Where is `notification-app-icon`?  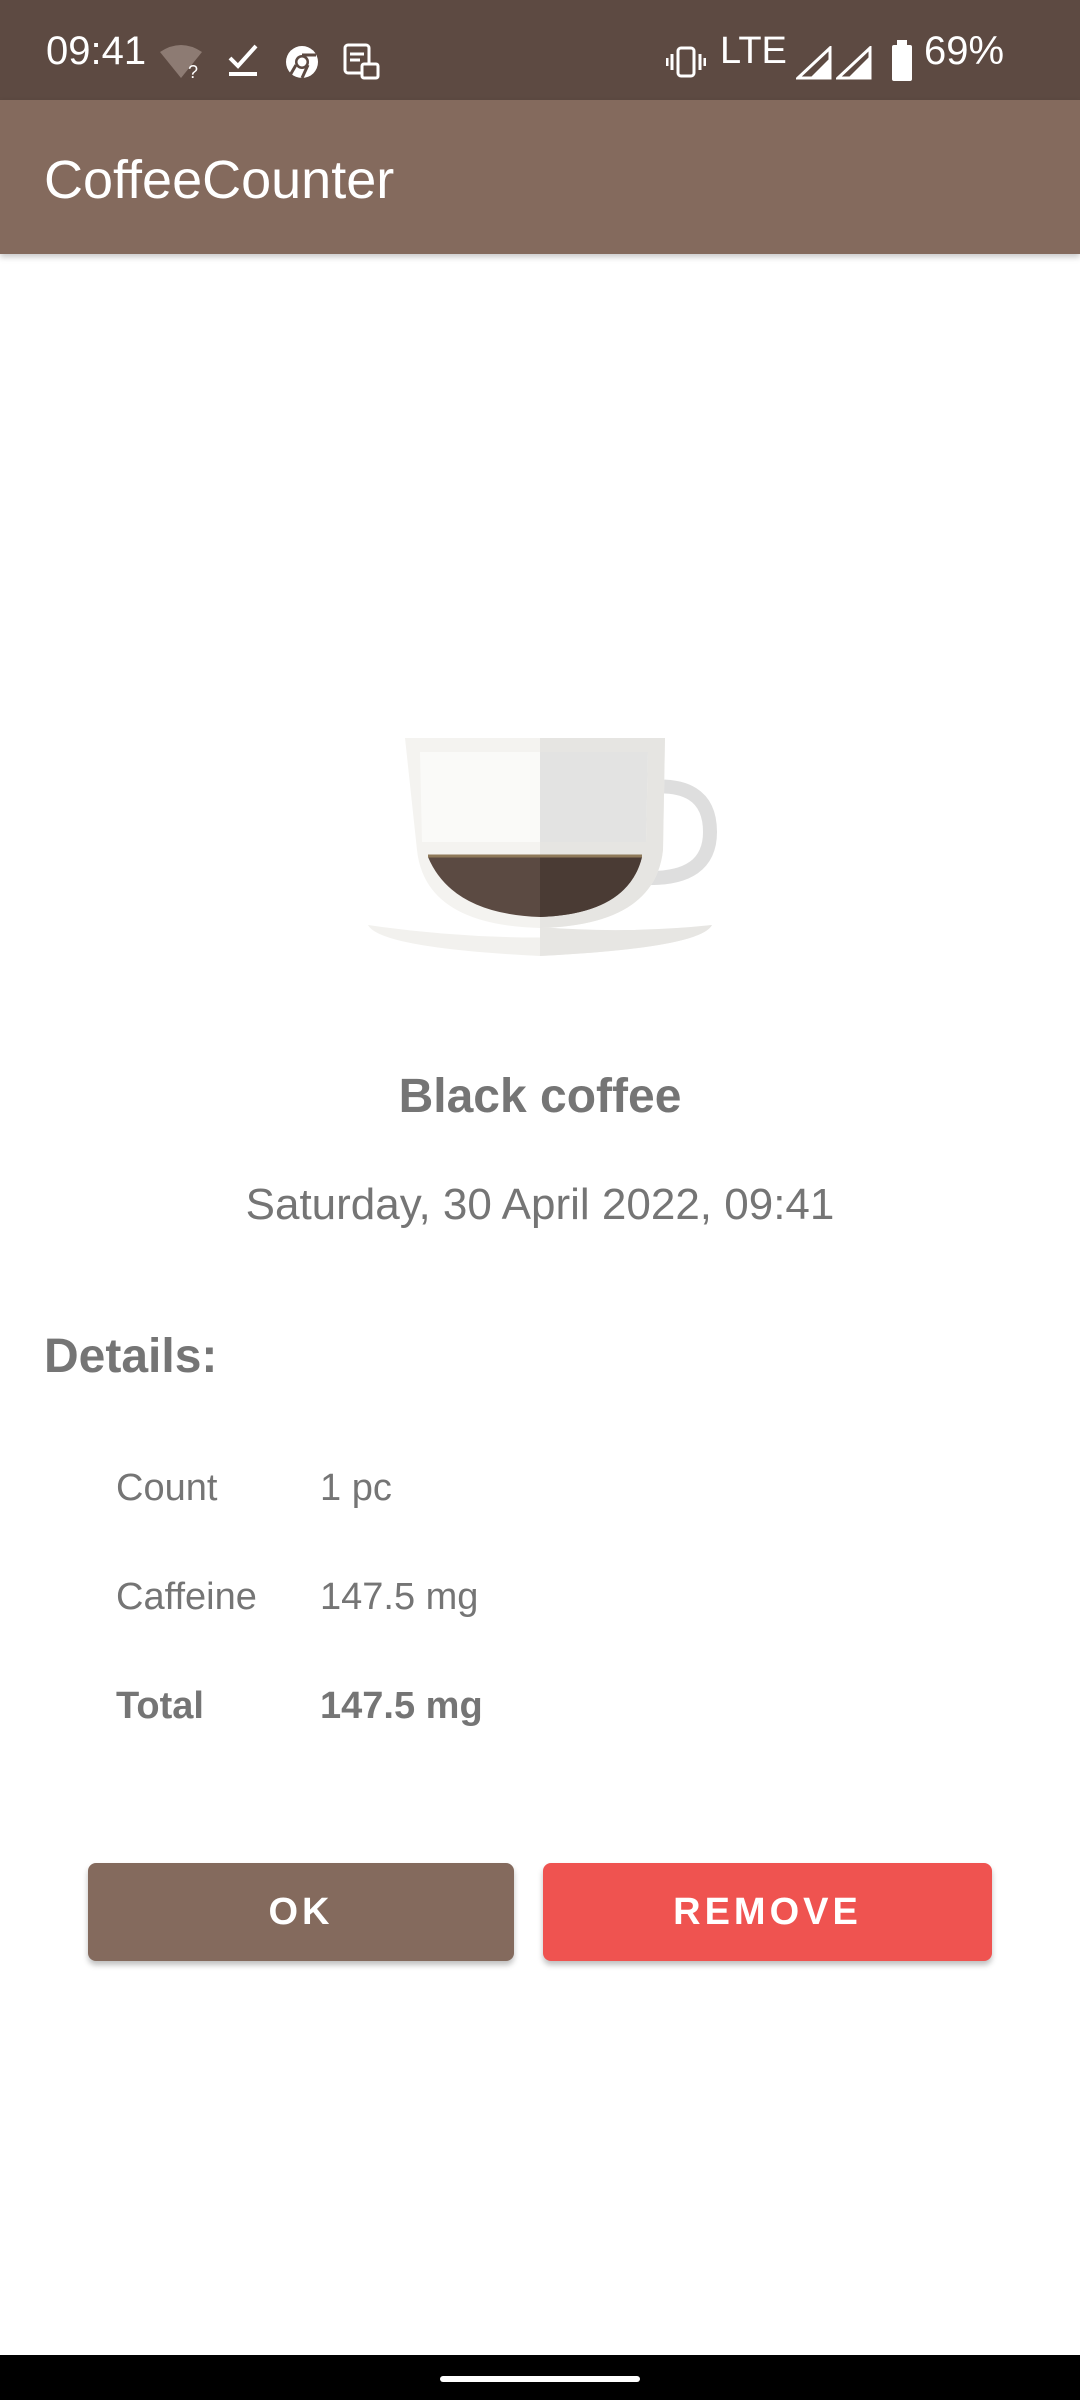 notification-app-icon is located at coordinates (361, 61).